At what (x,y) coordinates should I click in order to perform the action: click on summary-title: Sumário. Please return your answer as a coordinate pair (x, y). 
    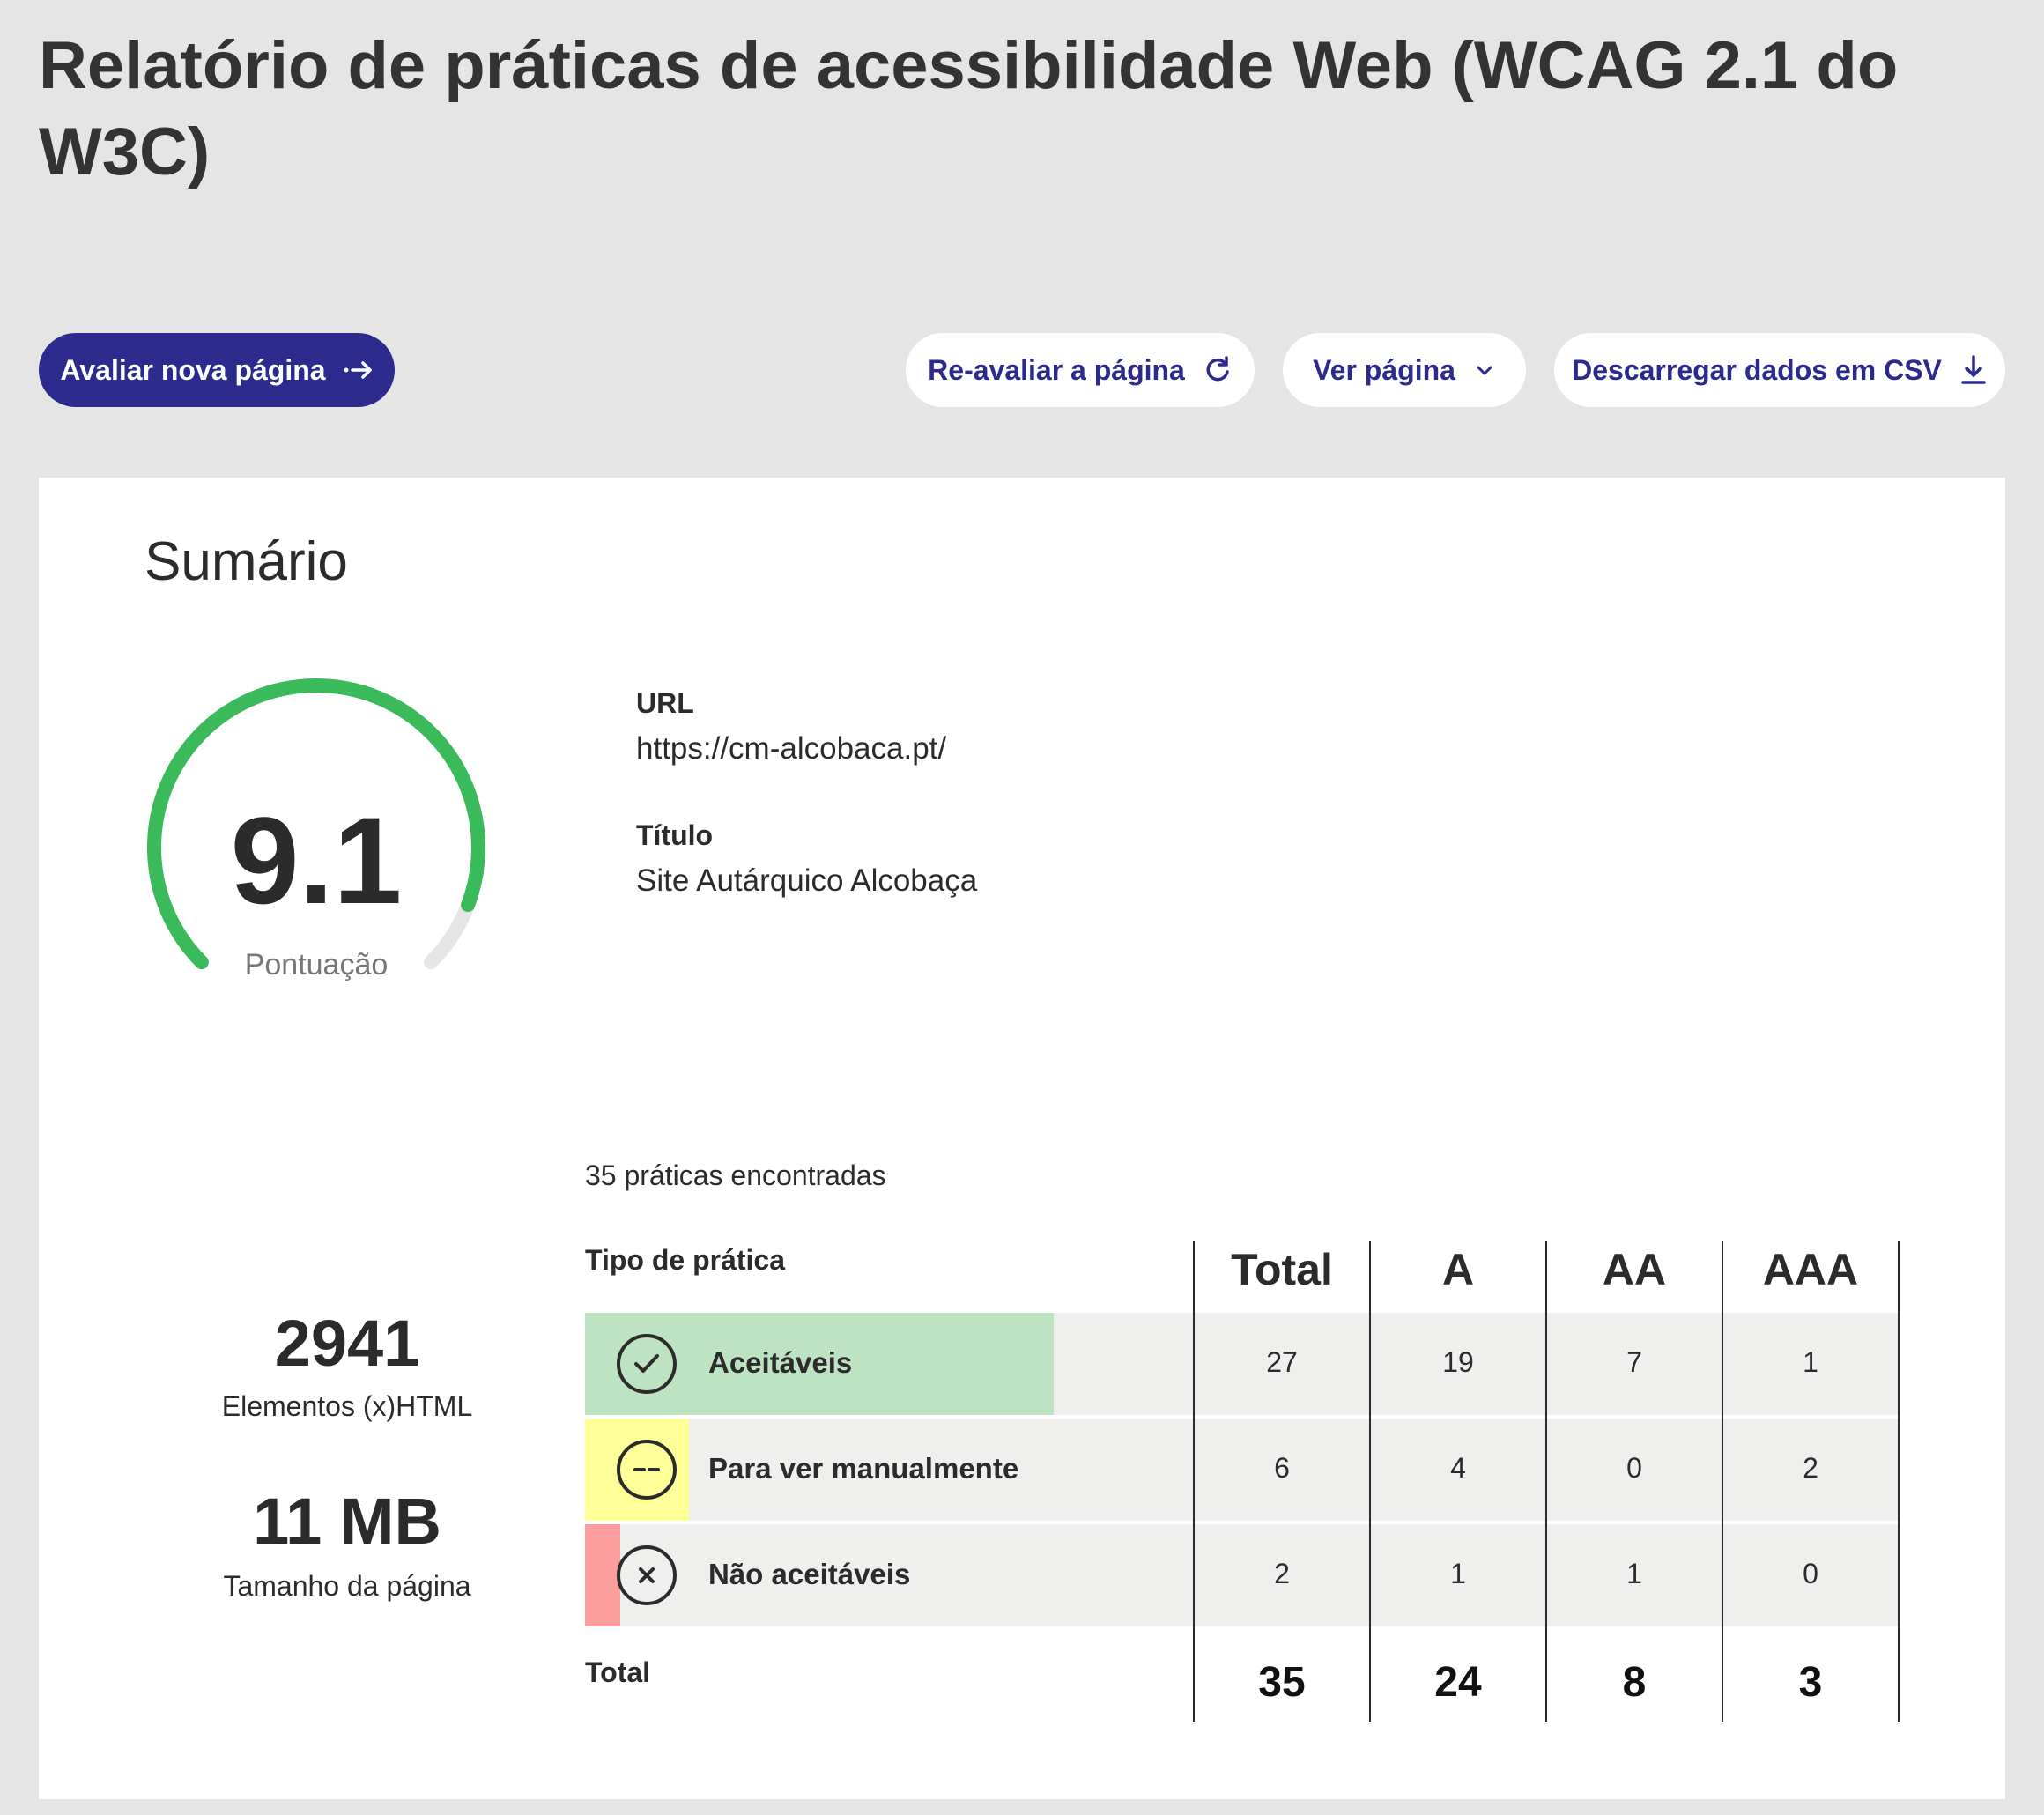
    Looking at the image, I should click on (246, 561).